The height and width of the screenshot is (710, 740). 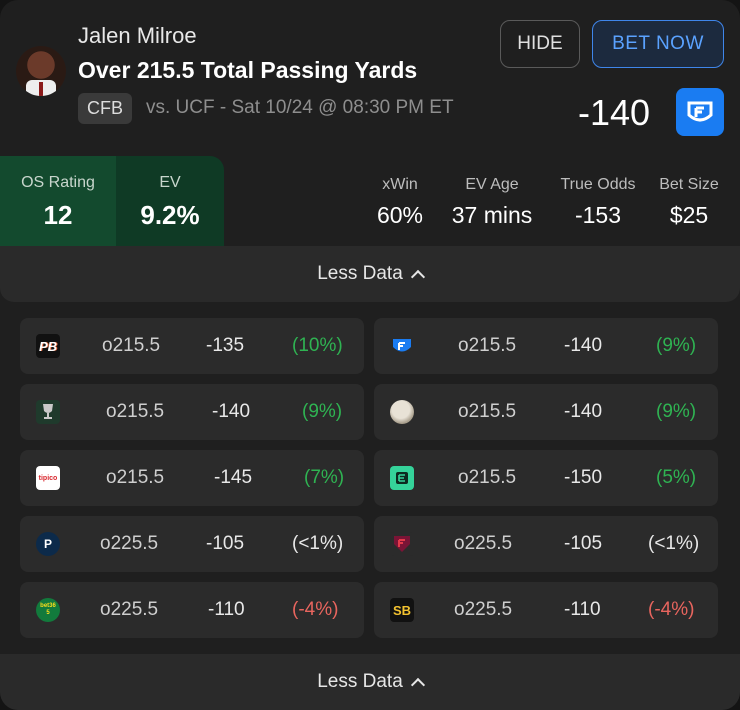 What do you see at coordinates (700, 112) in the screenshot?
I see `fanduel-logo-icon` at bounding box center [700, 112].